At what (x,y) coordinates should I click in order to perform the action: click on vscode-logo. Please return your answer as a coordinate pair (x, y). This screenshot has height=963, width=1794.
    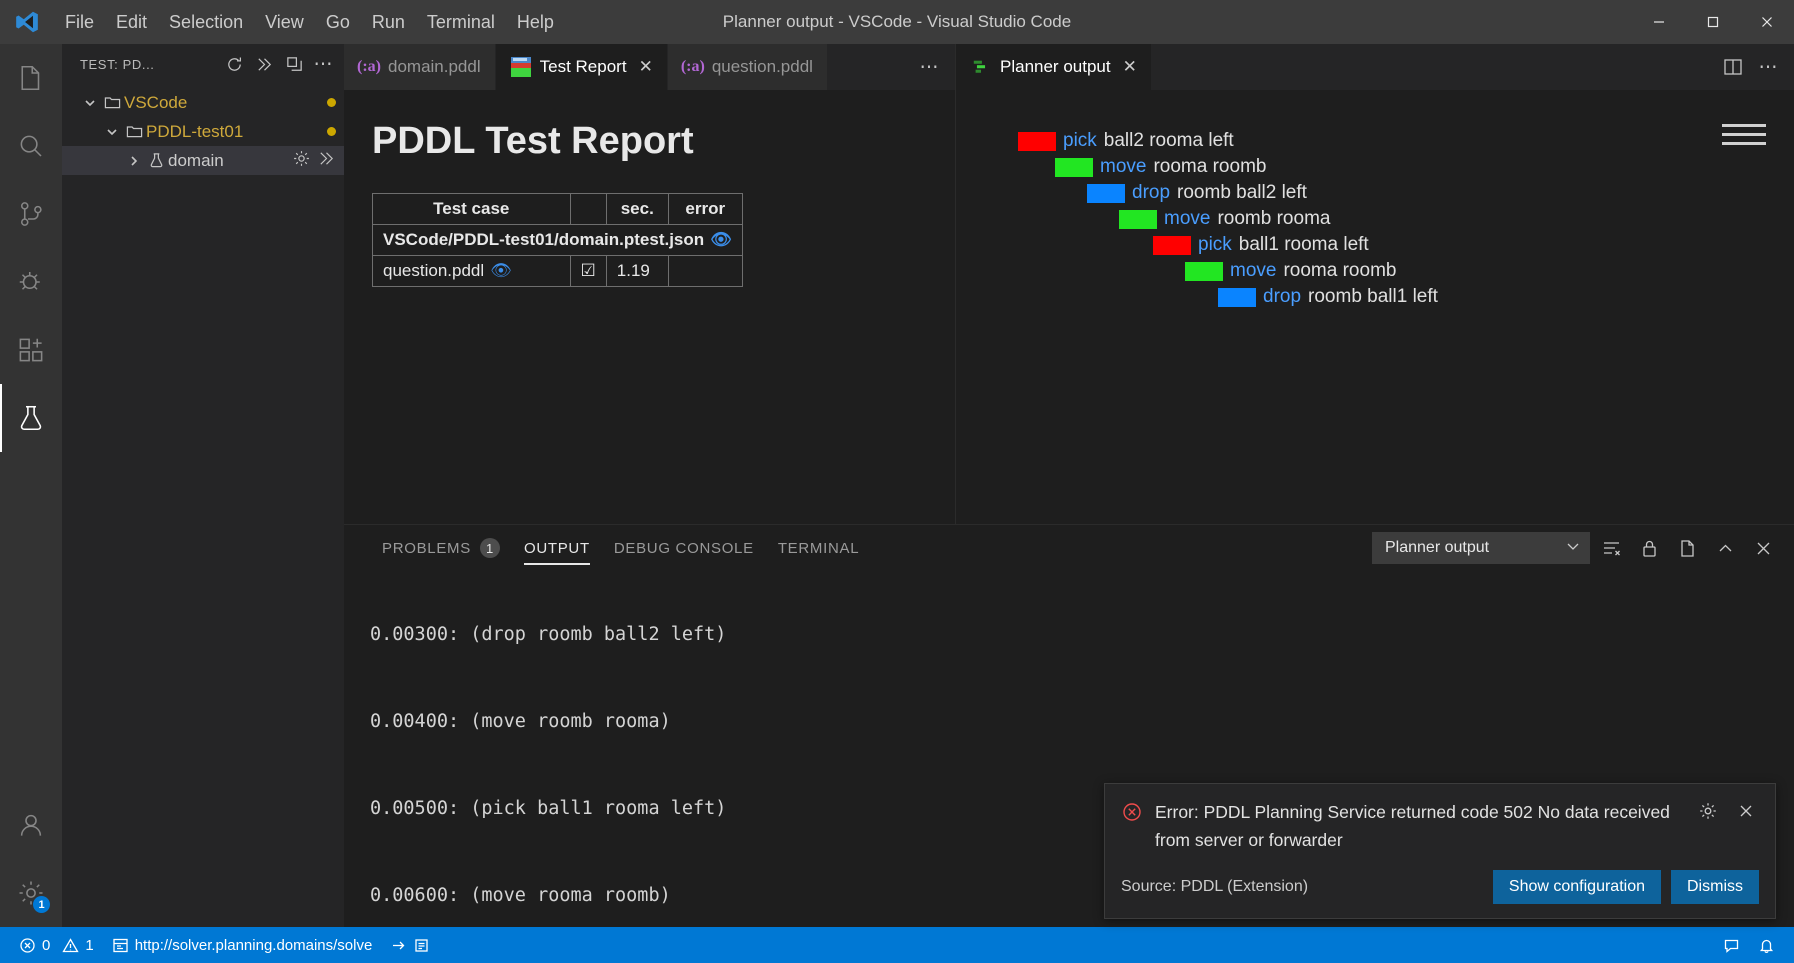
    Looking at the image, I should click on (27, 22).